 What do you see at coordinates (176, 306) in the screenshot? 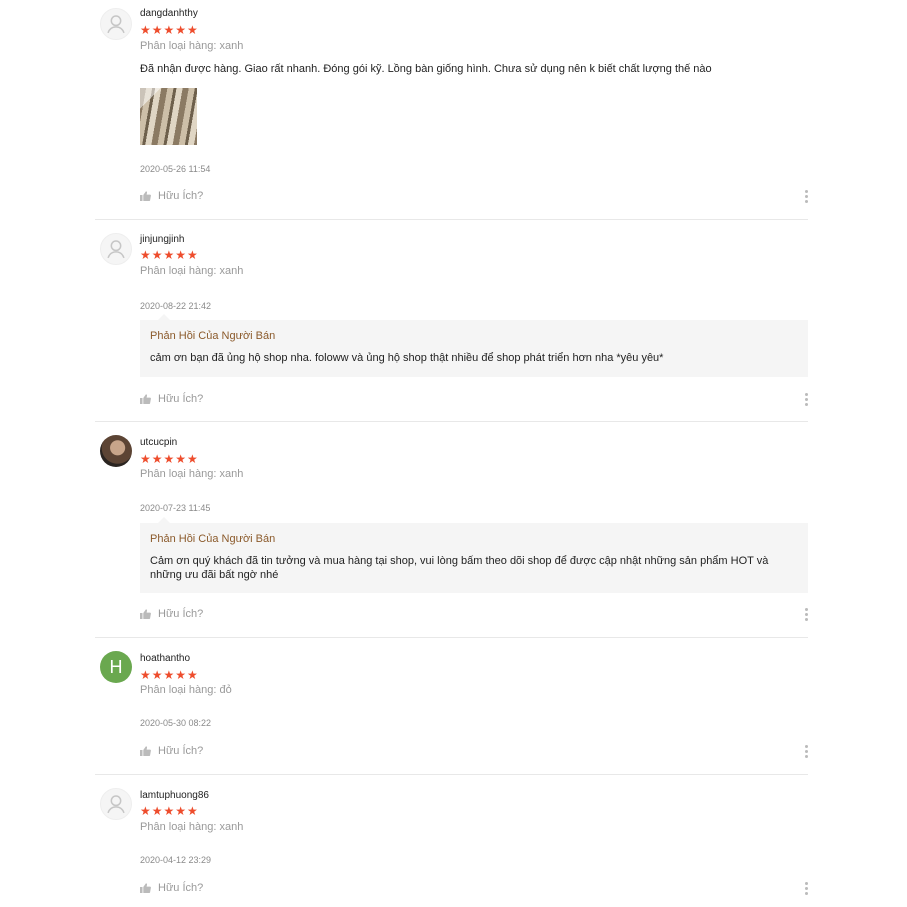
I see `review-date: 2020-08-22 21:42` at bounding box center [176, 306].